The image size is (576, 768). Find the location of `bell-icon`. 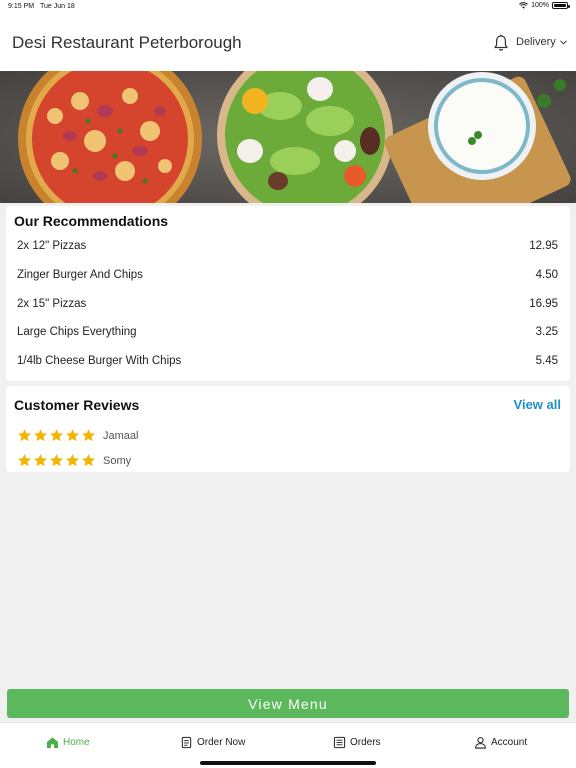

bell-icon is located at coordinates (501, 43).